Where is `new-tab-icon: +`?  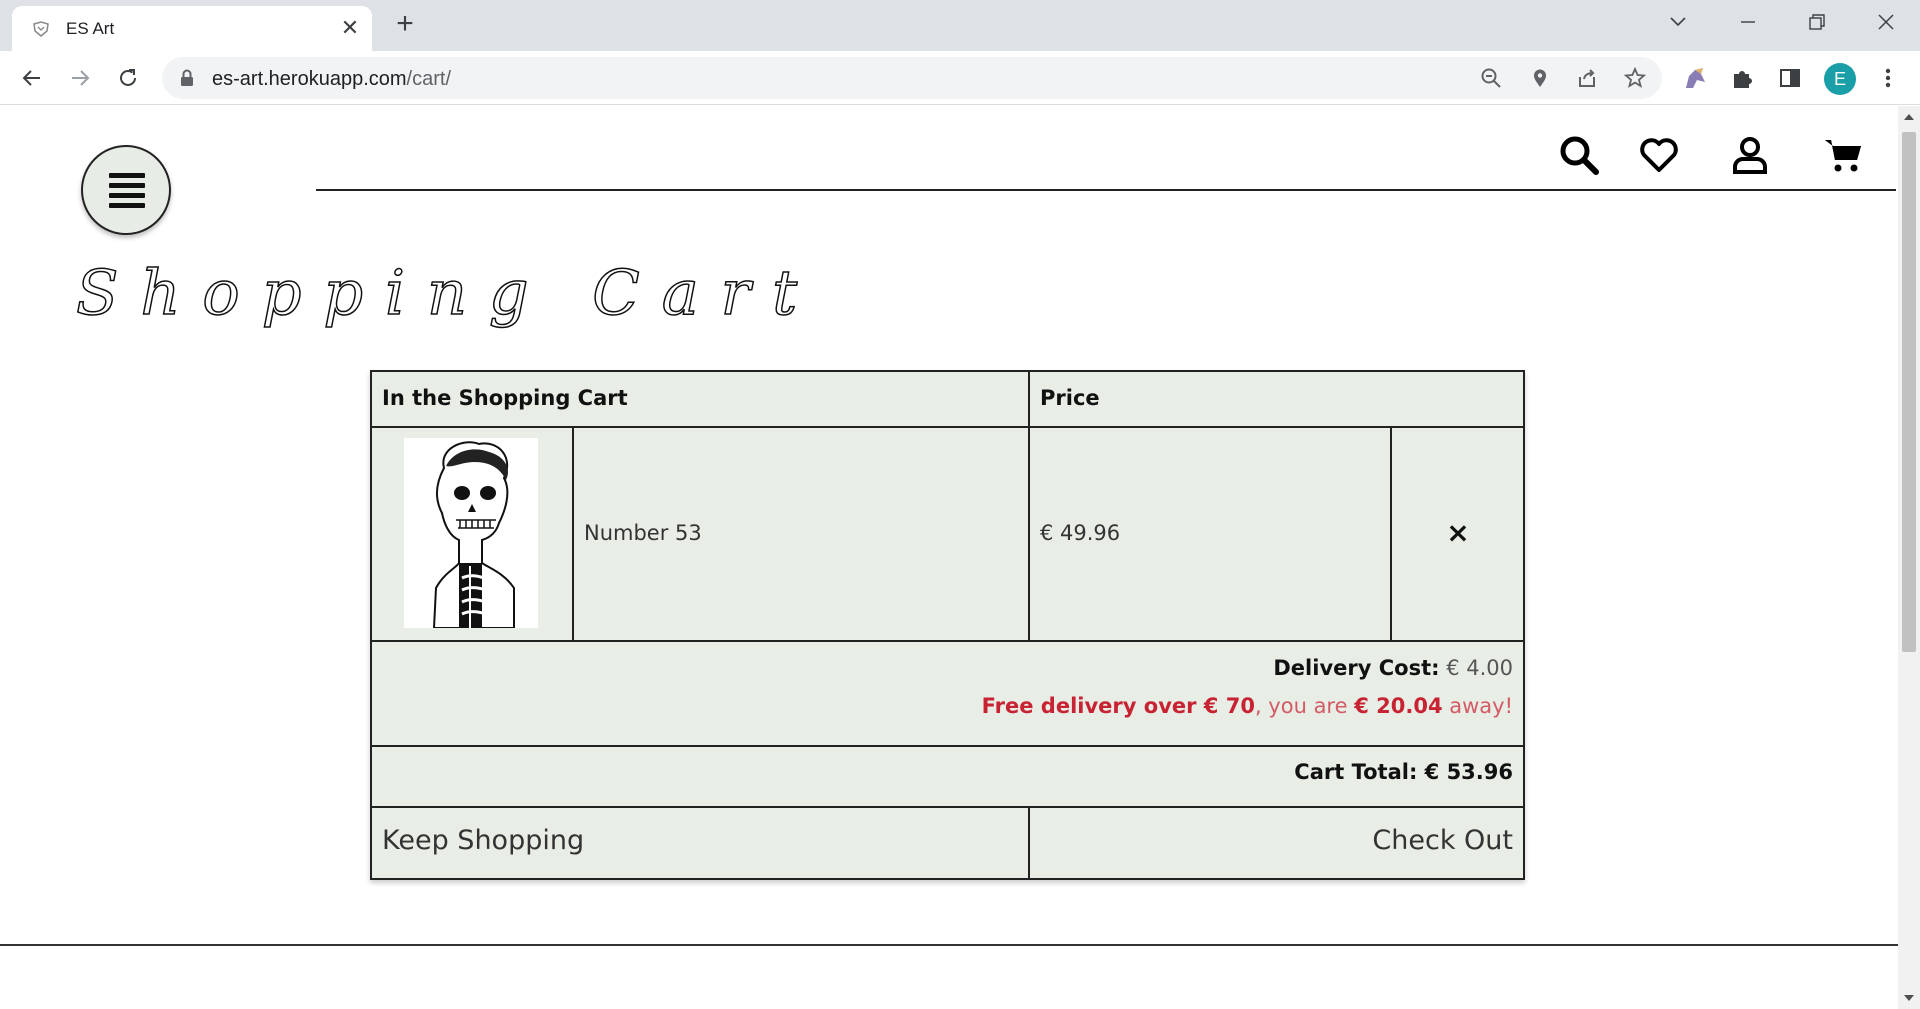 new-tab-icon: + is located at coordinates (405, 24).